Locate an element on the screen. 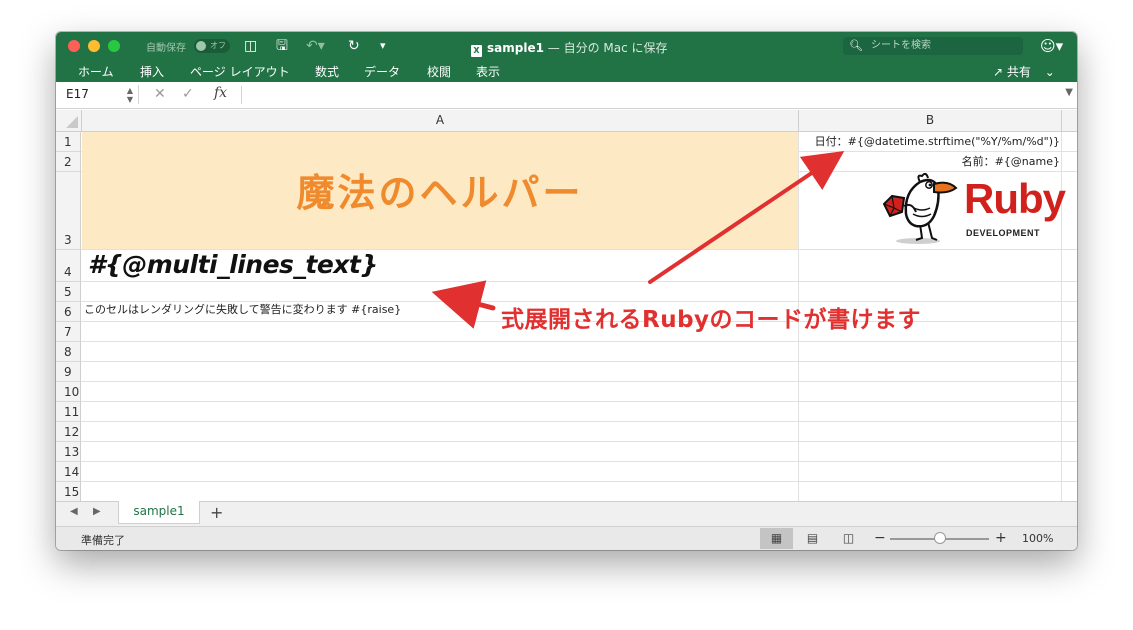  row-number: 6 is located at coordinates (68, 312).